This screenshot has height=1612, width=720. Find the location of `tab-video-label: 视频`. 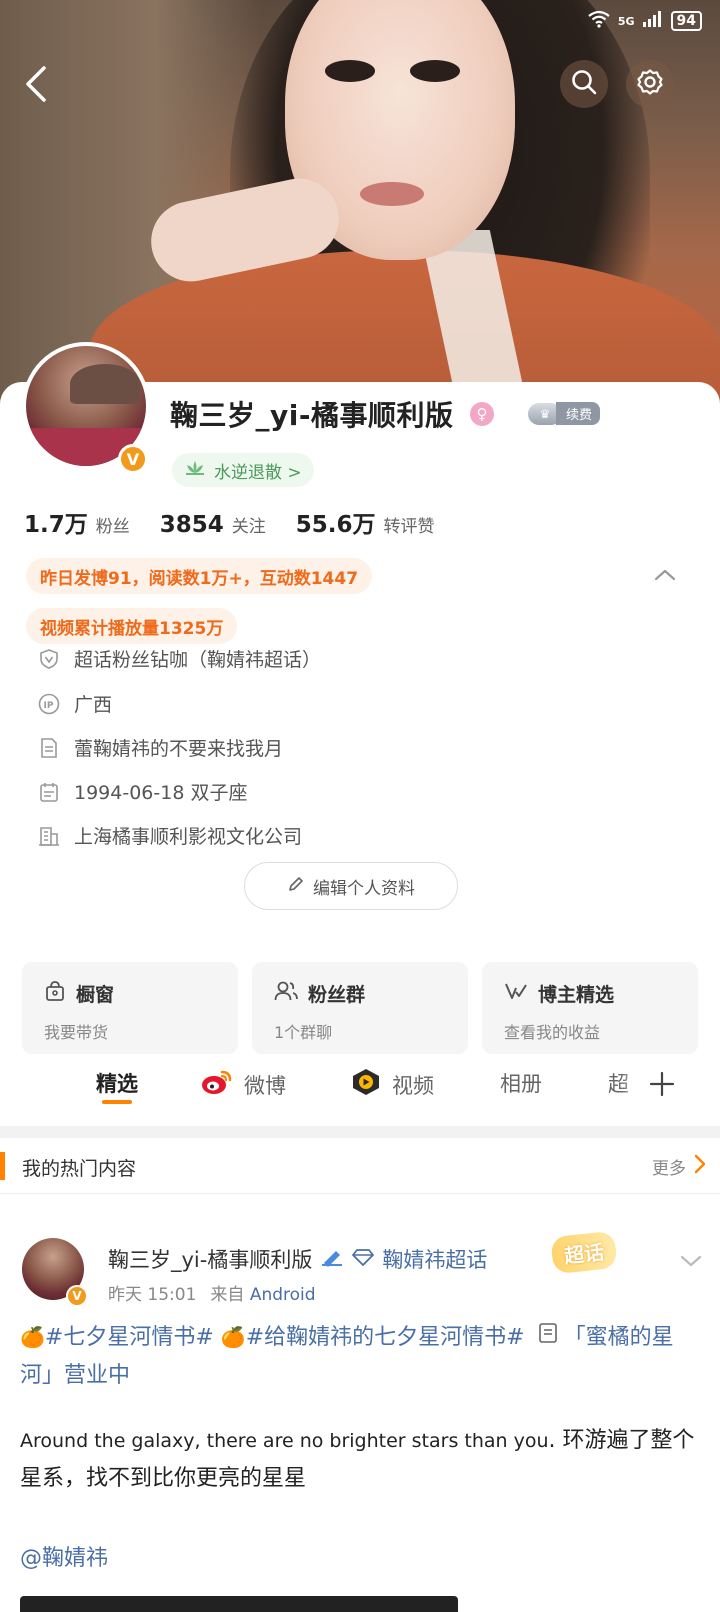

tab-video-label: 视频 is located at coordinates (413, 1085).